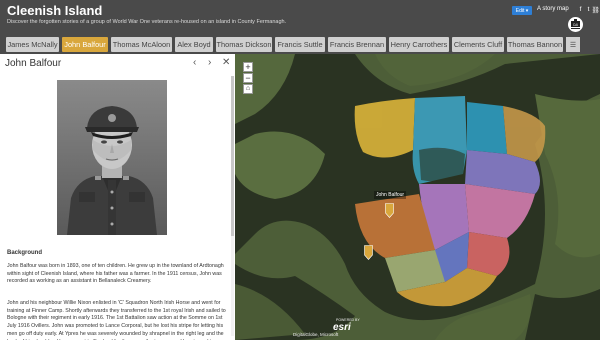 The height and width of the screenshot is (340, 600). I want to click on zoom-out-button: −, so click(248, 78).